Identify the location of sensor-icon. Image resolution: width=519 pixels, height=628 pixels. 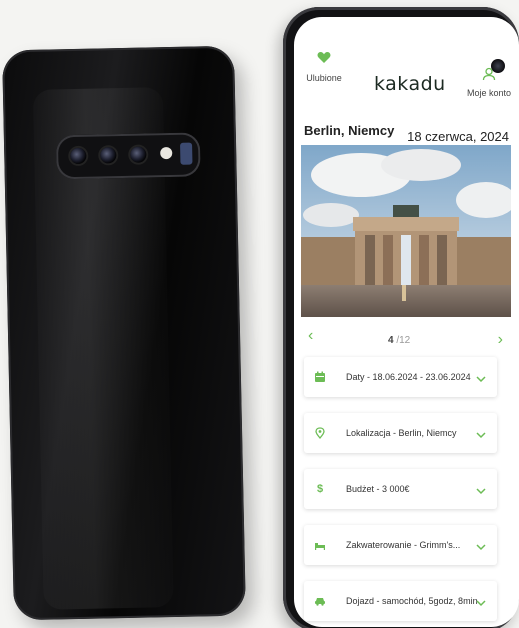
(186, 153).